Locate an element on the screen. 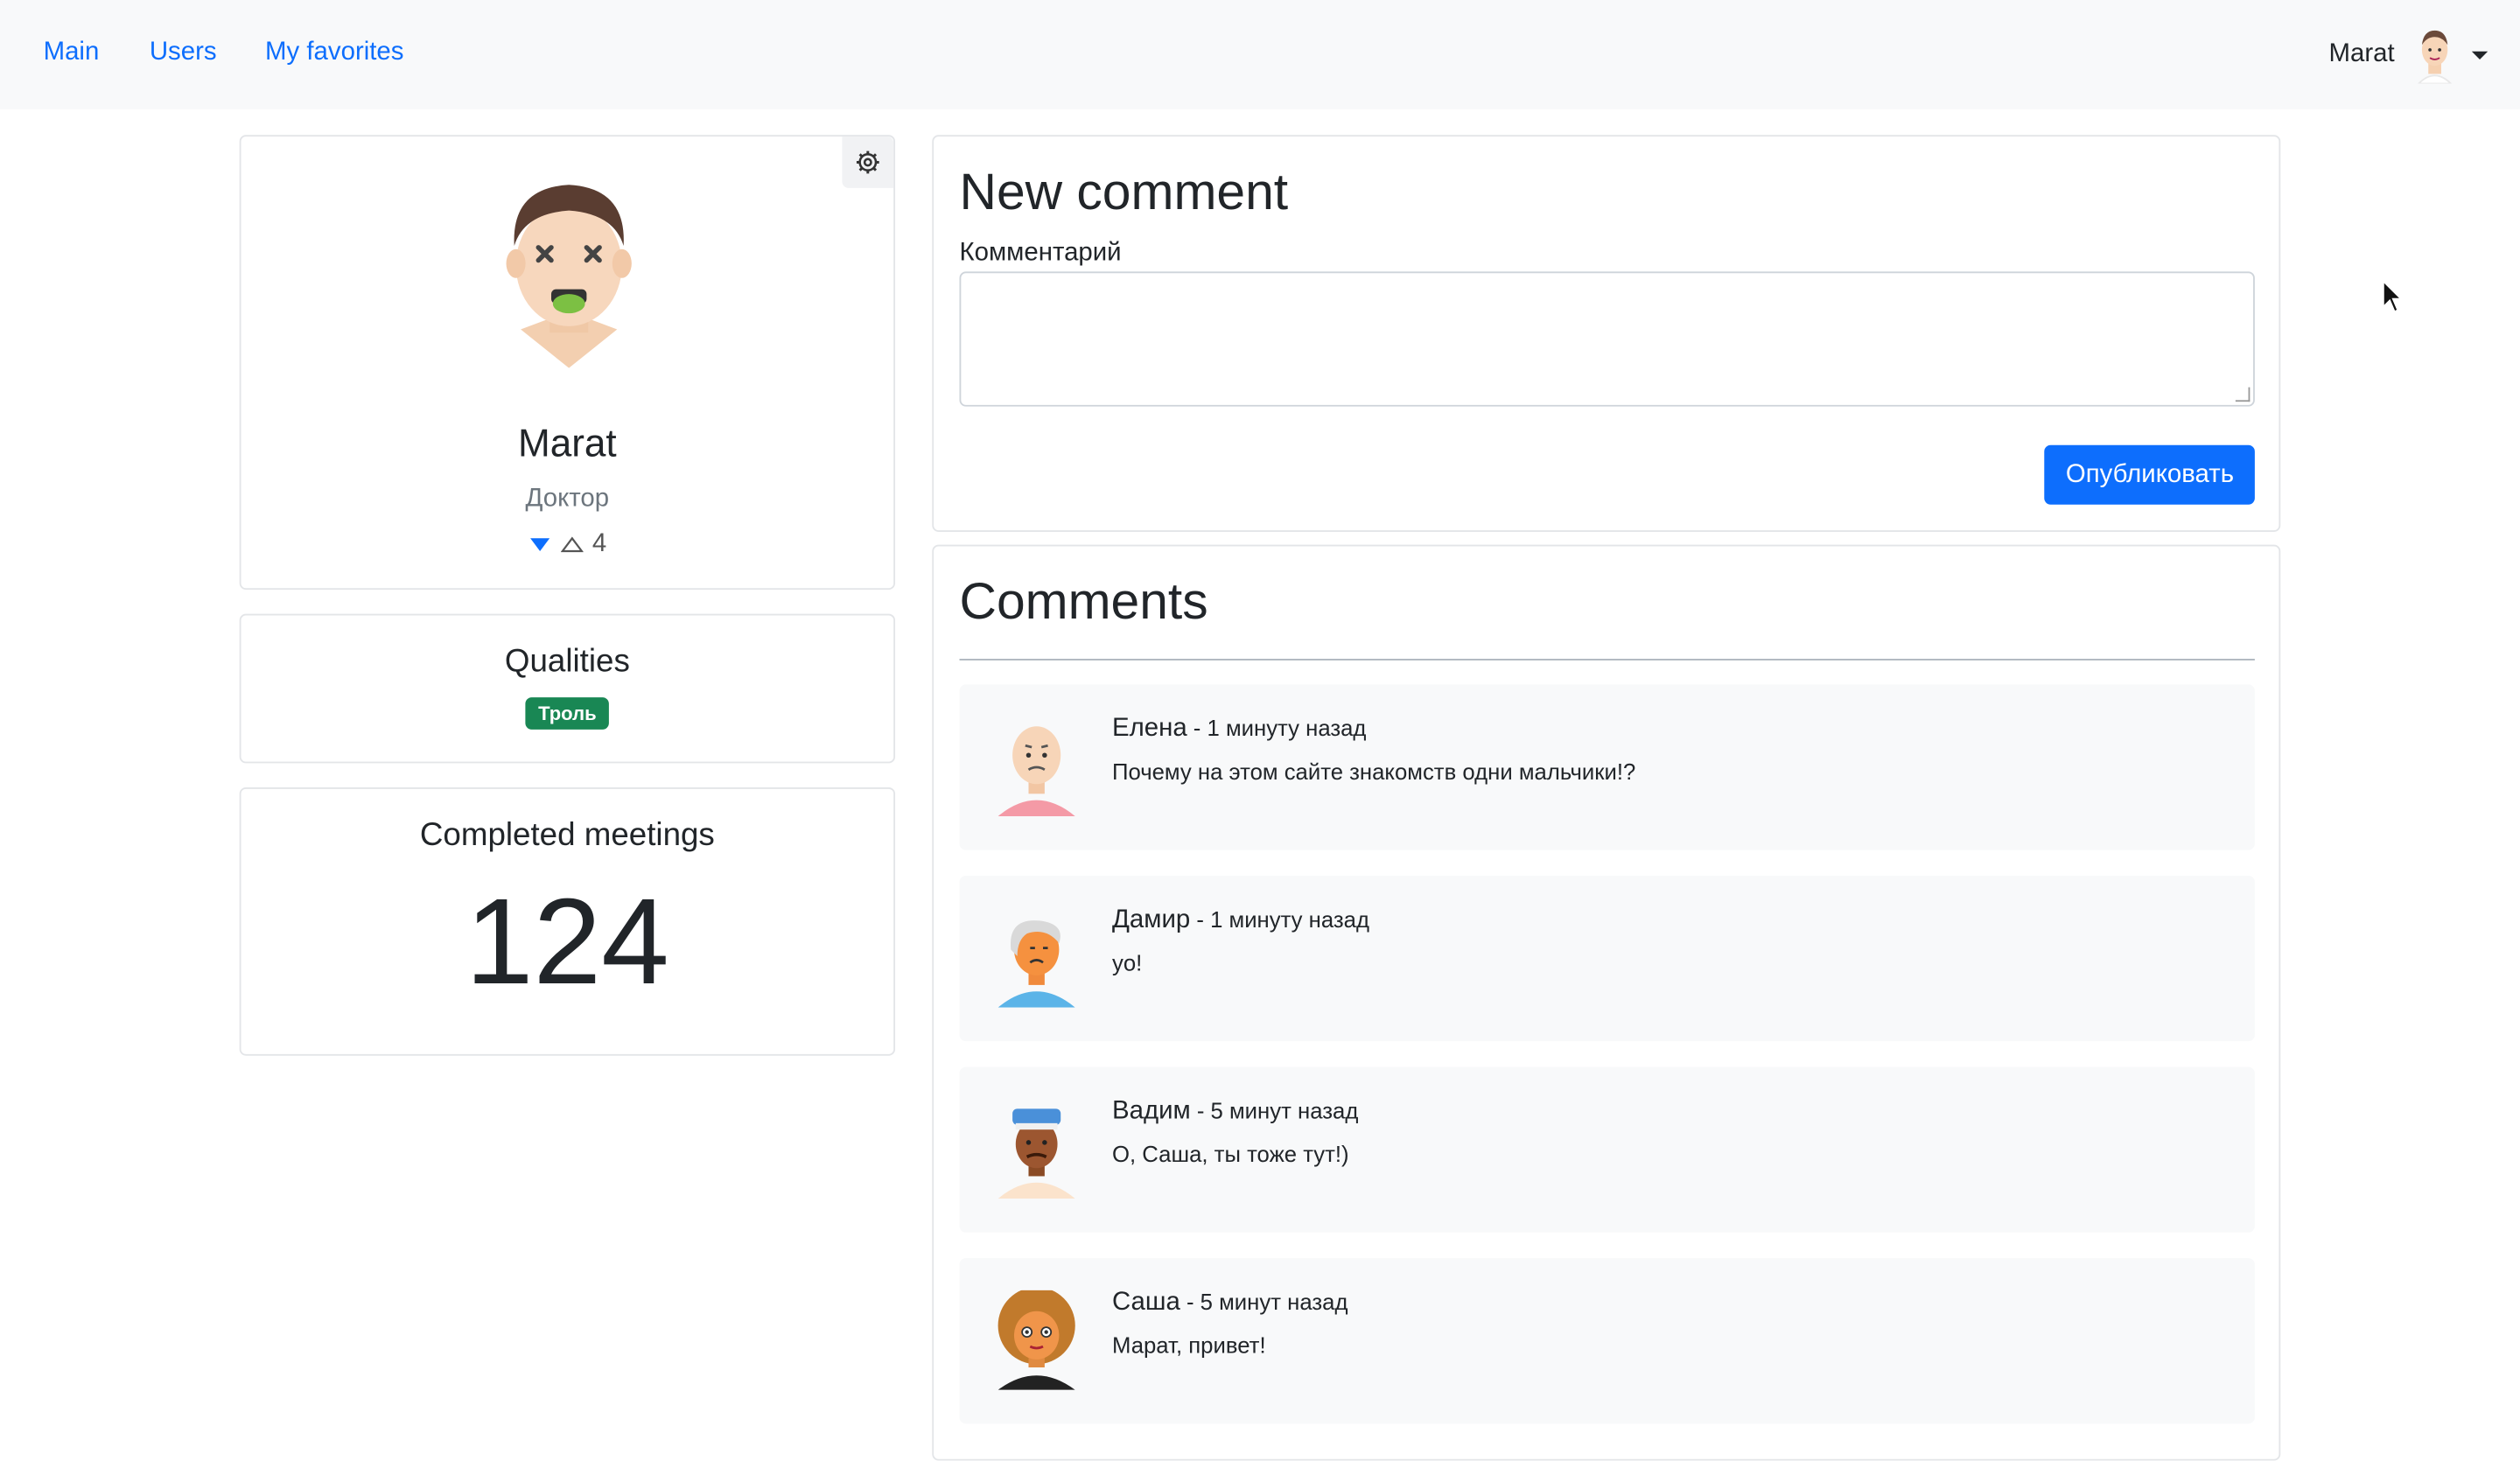  comment-text: yo! is located at coordinates (1127, 962).